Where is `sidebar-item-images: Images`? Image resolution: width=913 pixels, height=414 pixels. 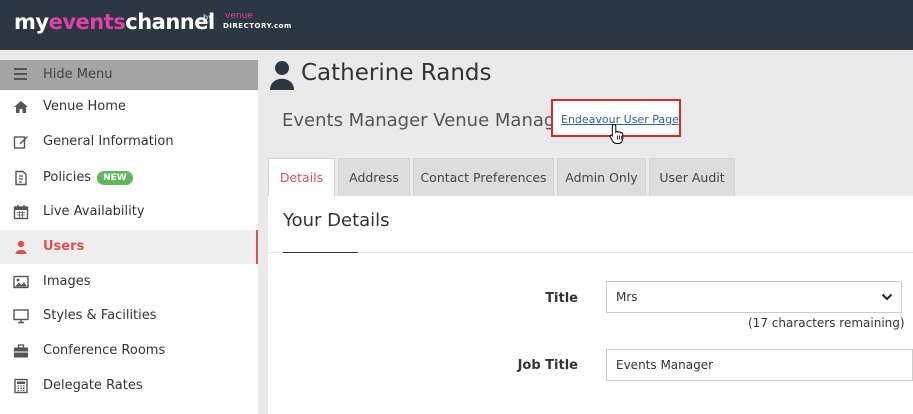 sidebar-item-images: Images is located at coordinates (129, 282).